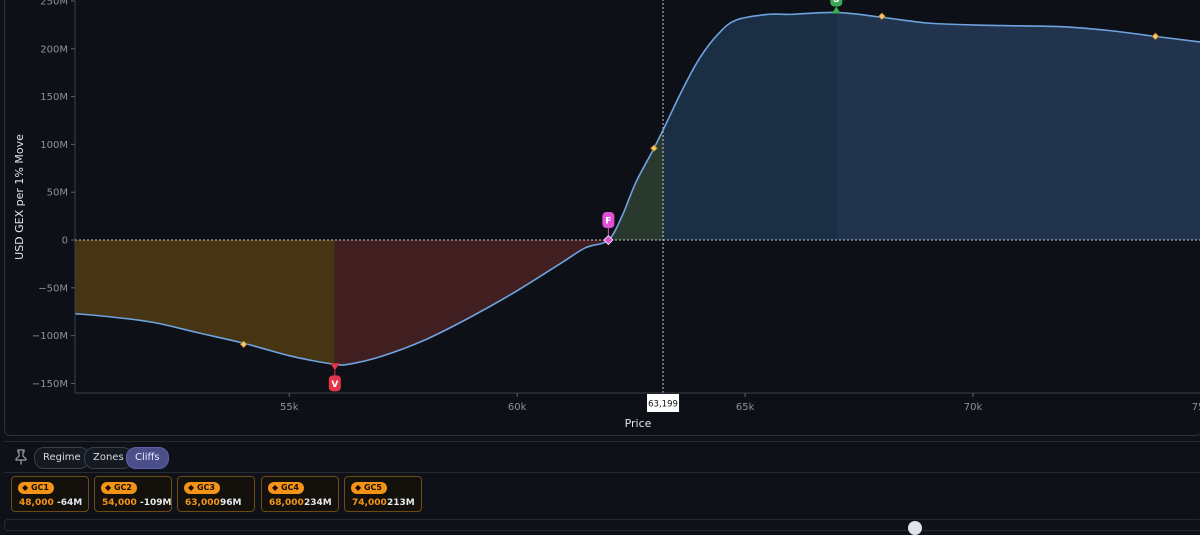  What do you see at coordinates (156, 503) in the screenshot?
I see `cliff-value: -109M` at bounding box center [156, 503].